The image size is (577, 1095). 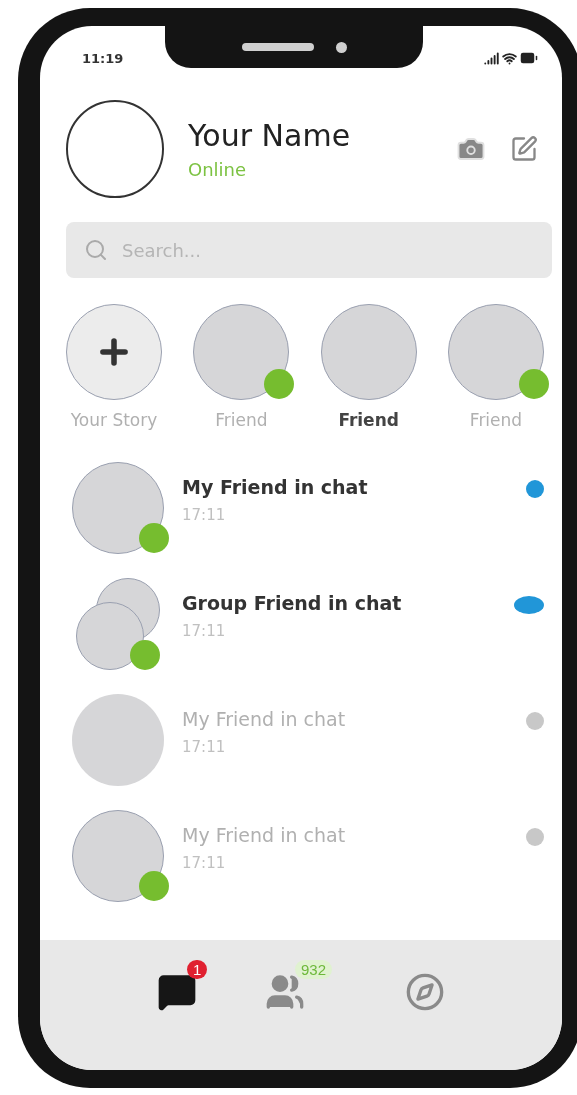 What do you see at coordinates (96, 250) in the screenshot?
I see `search-icon` at bounding box center [96, 250].